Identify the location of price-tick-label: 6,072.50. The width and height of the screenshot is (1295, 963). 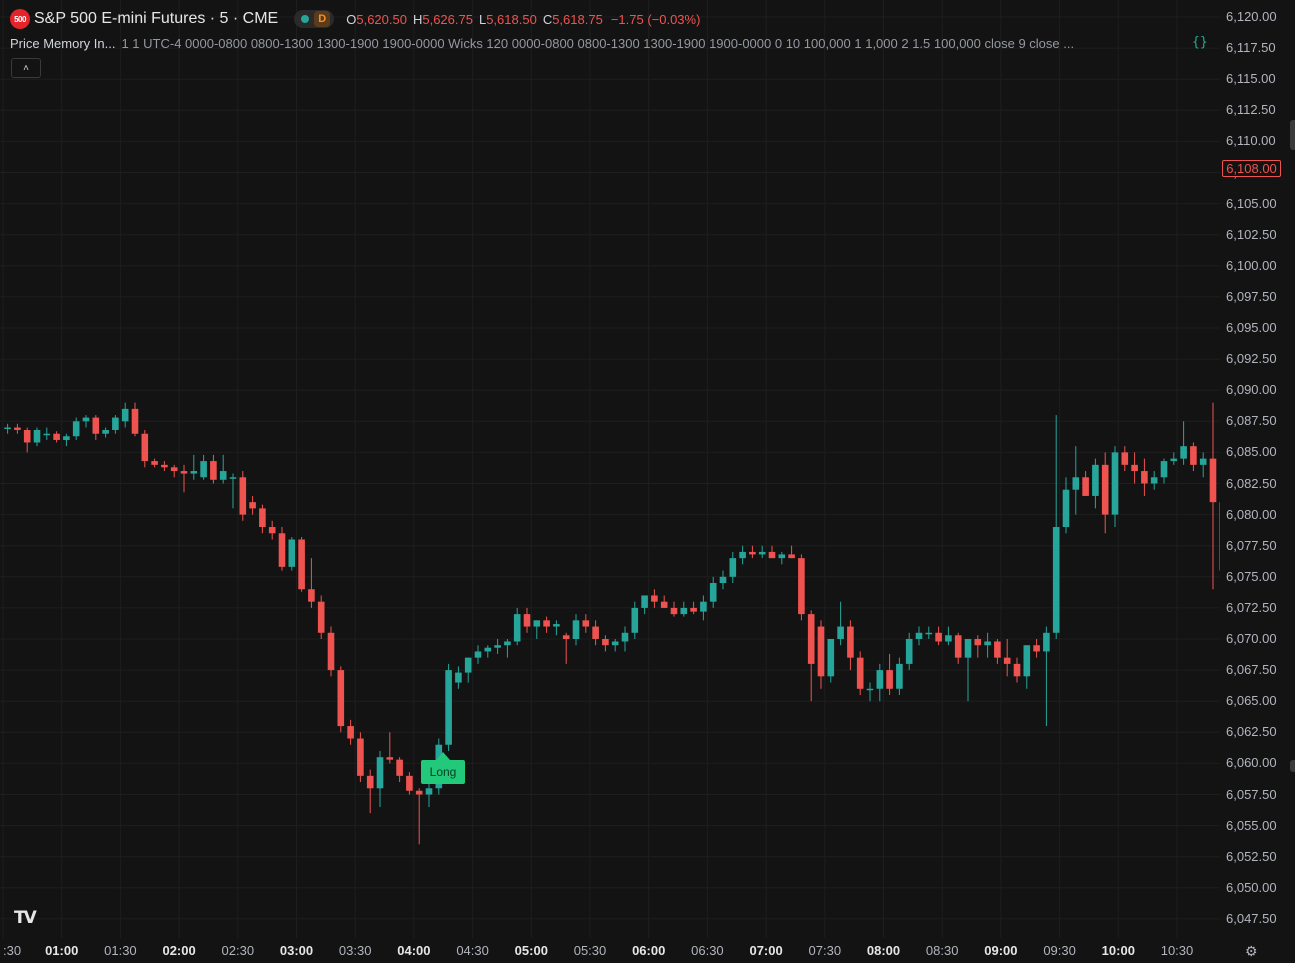
(1251, 607).